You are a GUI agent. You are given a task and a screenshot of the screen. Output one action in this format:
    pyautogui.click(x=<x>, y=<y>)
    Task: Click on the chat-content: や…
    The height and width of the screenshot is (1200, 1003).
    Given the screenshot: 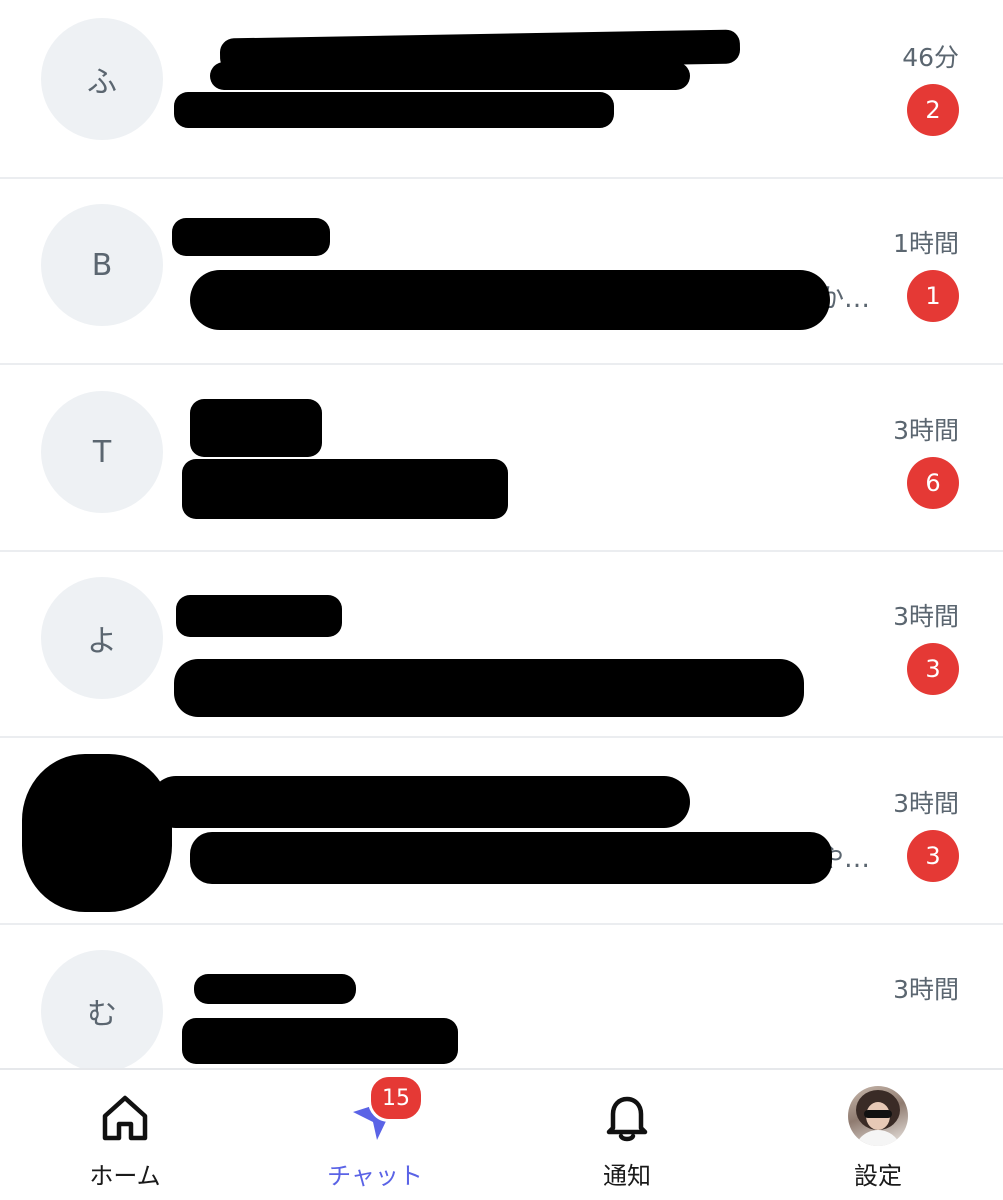 What is the action you would take?
    pyautogui.click(x=510, y=833)
    